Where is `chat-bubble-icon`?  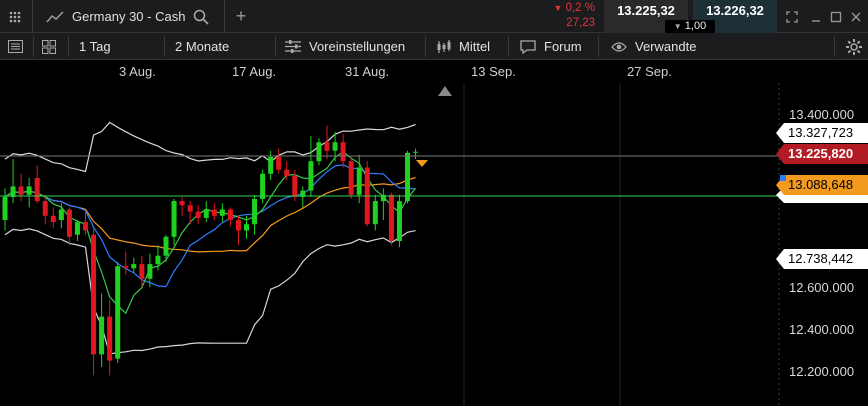 chat-bubble-icon is located at coordinates (528, 46).